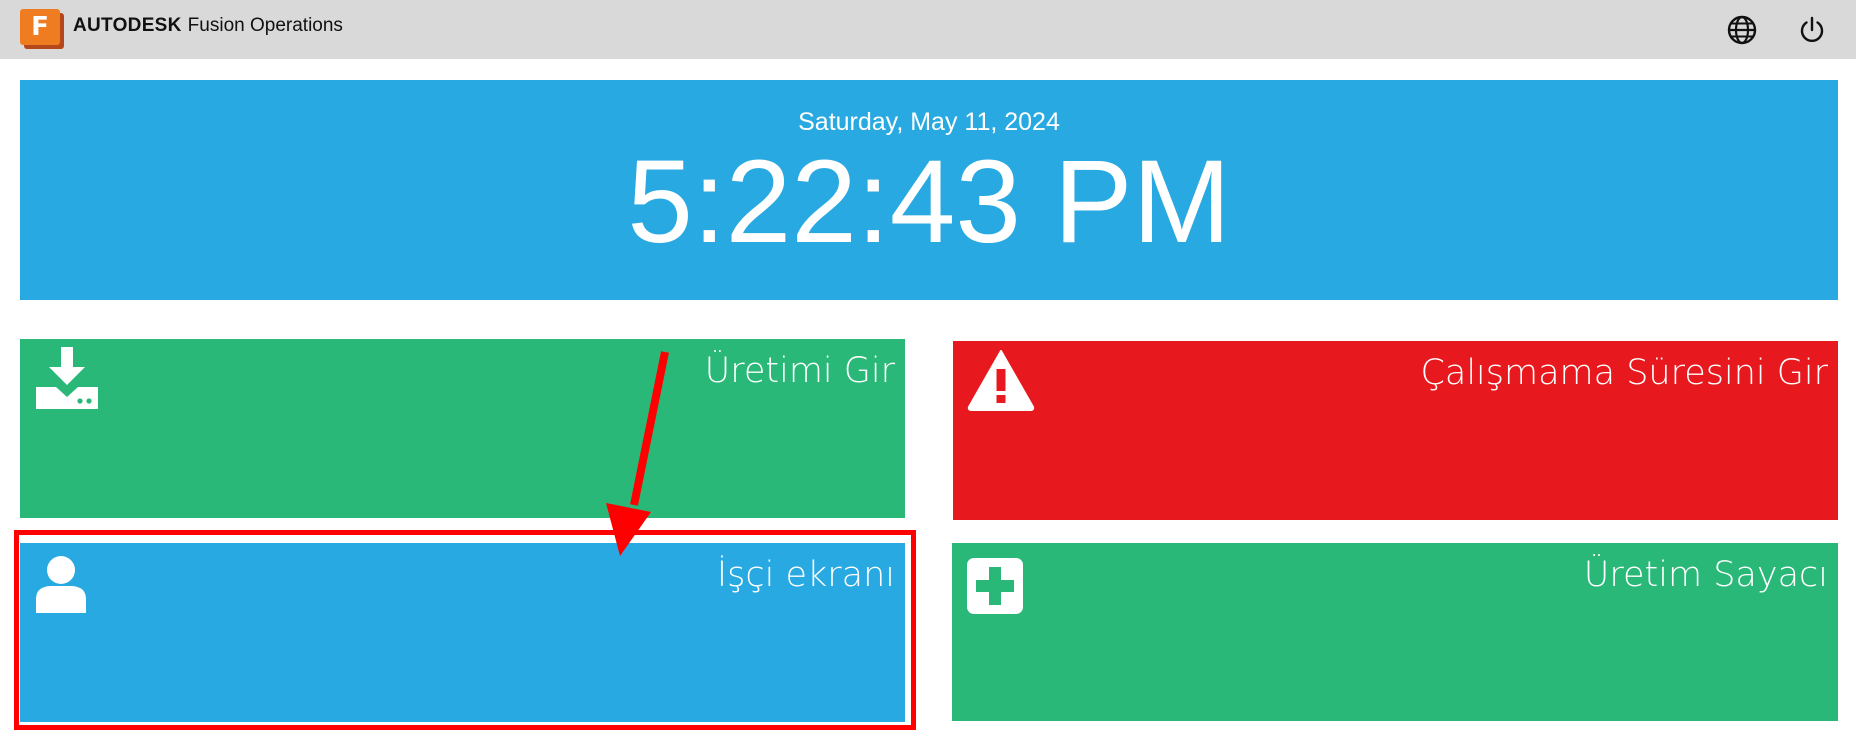 This screenshot has width=1856, height=748. What do you see at coordinates (462, 632) in the screenshot?
I see `tile-worker-screen: İşçi ekranı` at bounding box center [462, 632].